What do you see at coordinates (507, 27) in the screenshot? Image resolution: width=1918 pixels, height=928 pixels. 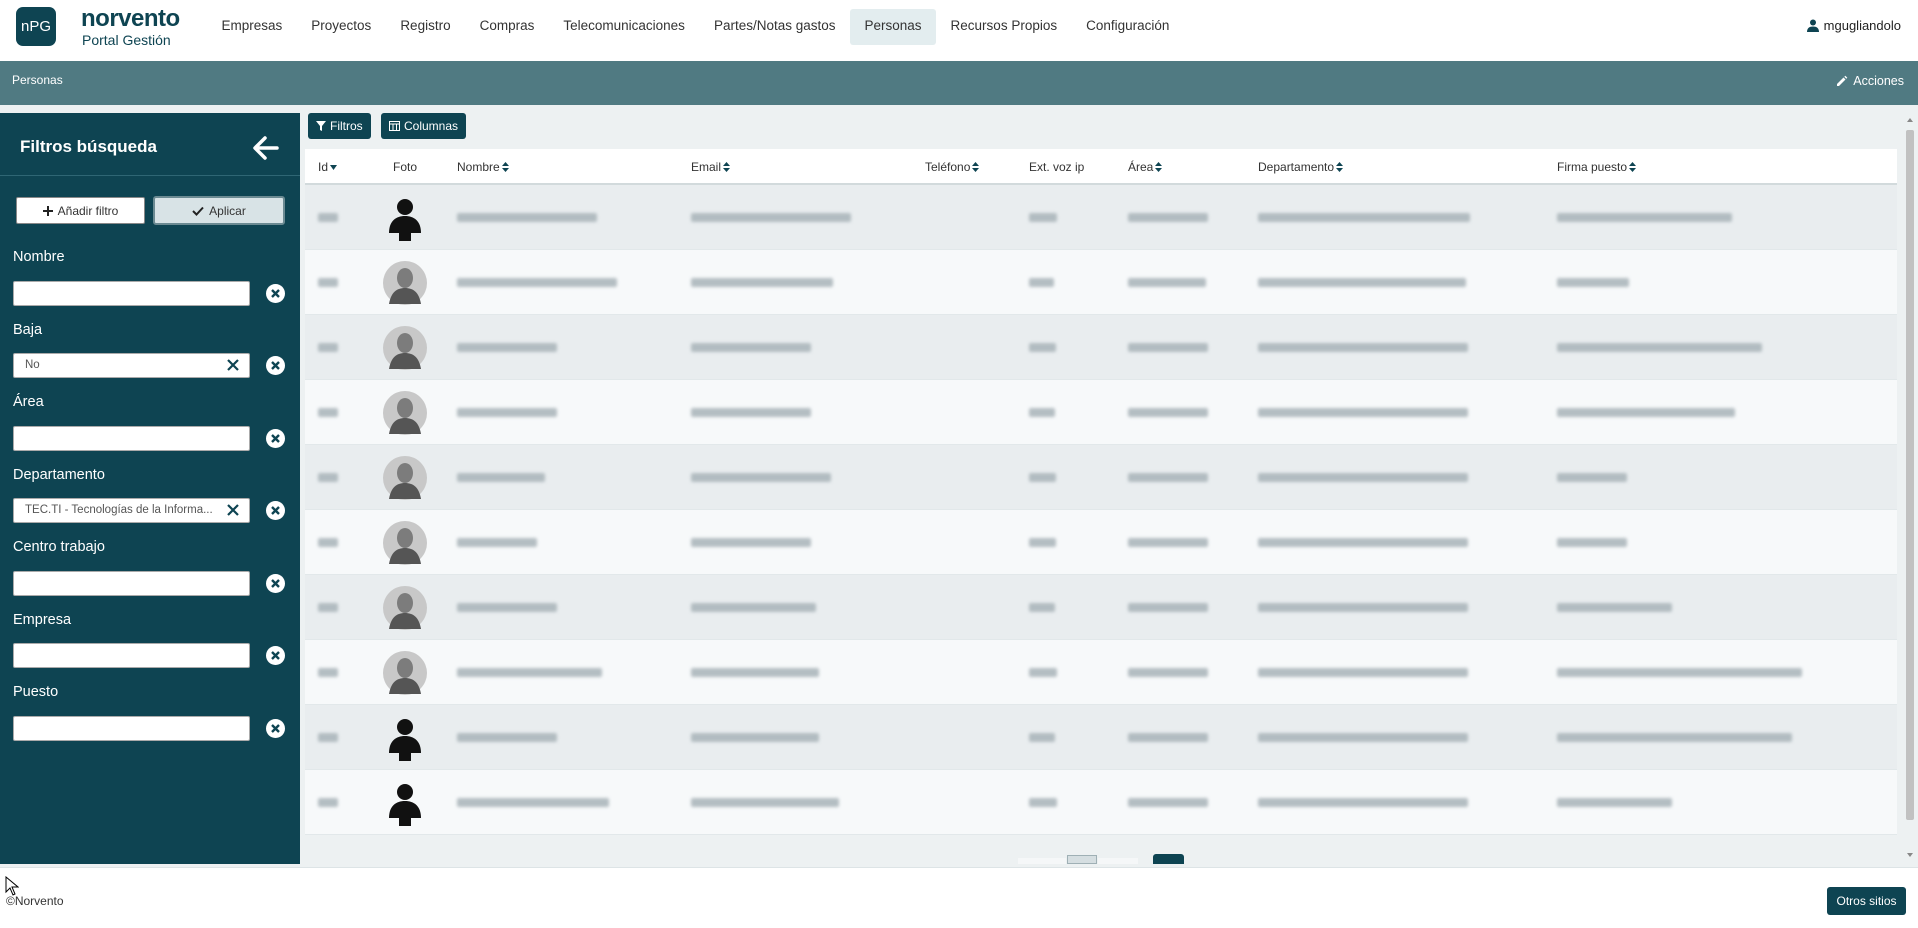 I see `nav-item-compras: Compras` at bounding box center [507, 27].